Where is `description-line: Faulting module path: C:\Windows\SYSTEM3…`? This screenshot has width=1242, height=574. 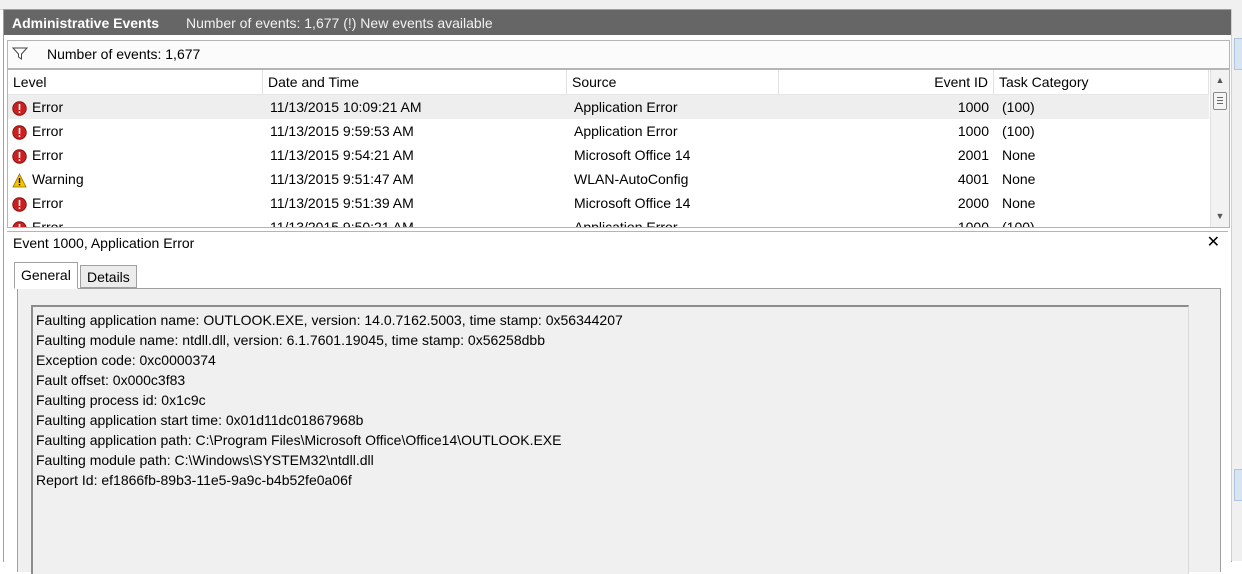
description-line: Faulting module path: C:\Windows\SYSTEM3… is located at coordinates (205, 460).